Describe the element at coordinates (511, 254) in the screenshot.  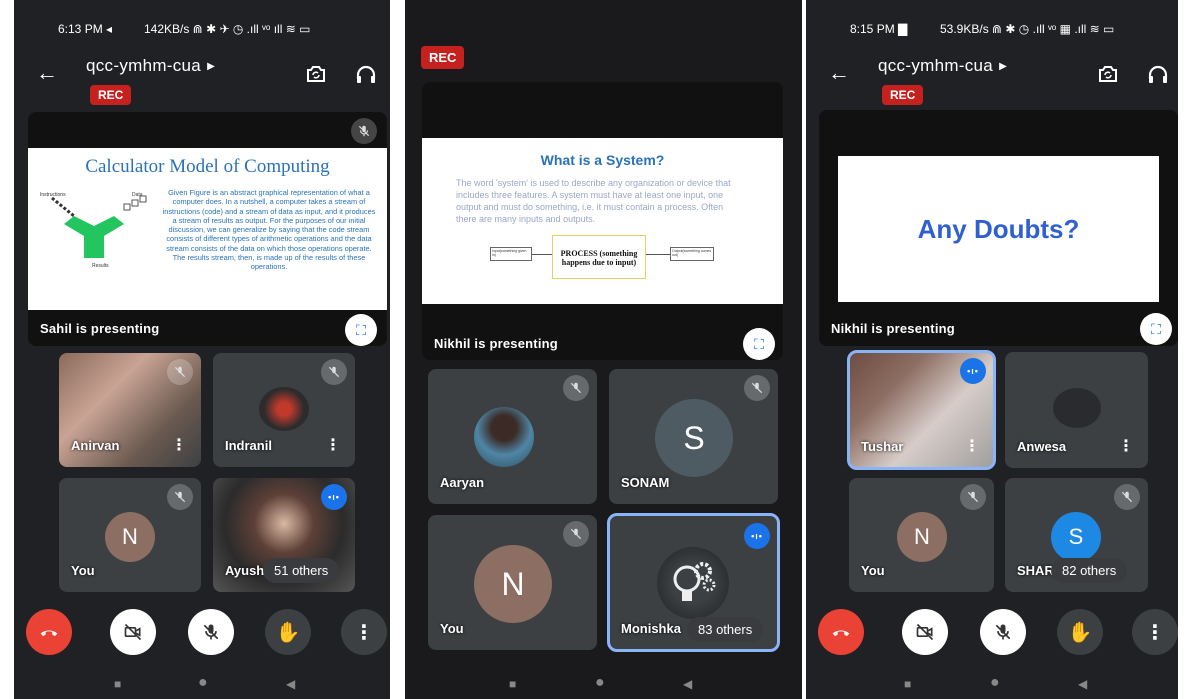
I see `input-box: Input(something given in)` at that location.